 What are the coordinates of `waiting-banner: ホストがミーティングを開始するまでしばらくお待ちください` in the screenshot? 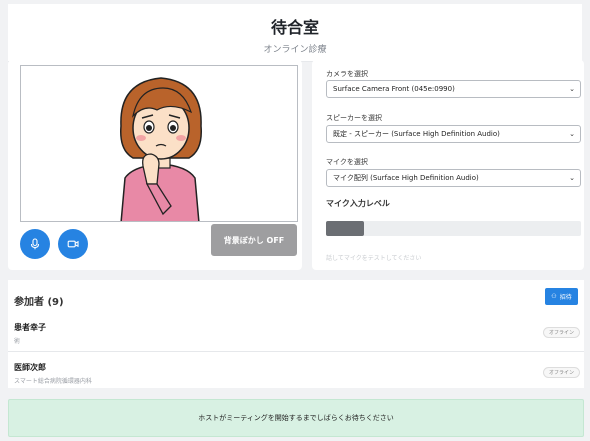 It's located at (296, 418).